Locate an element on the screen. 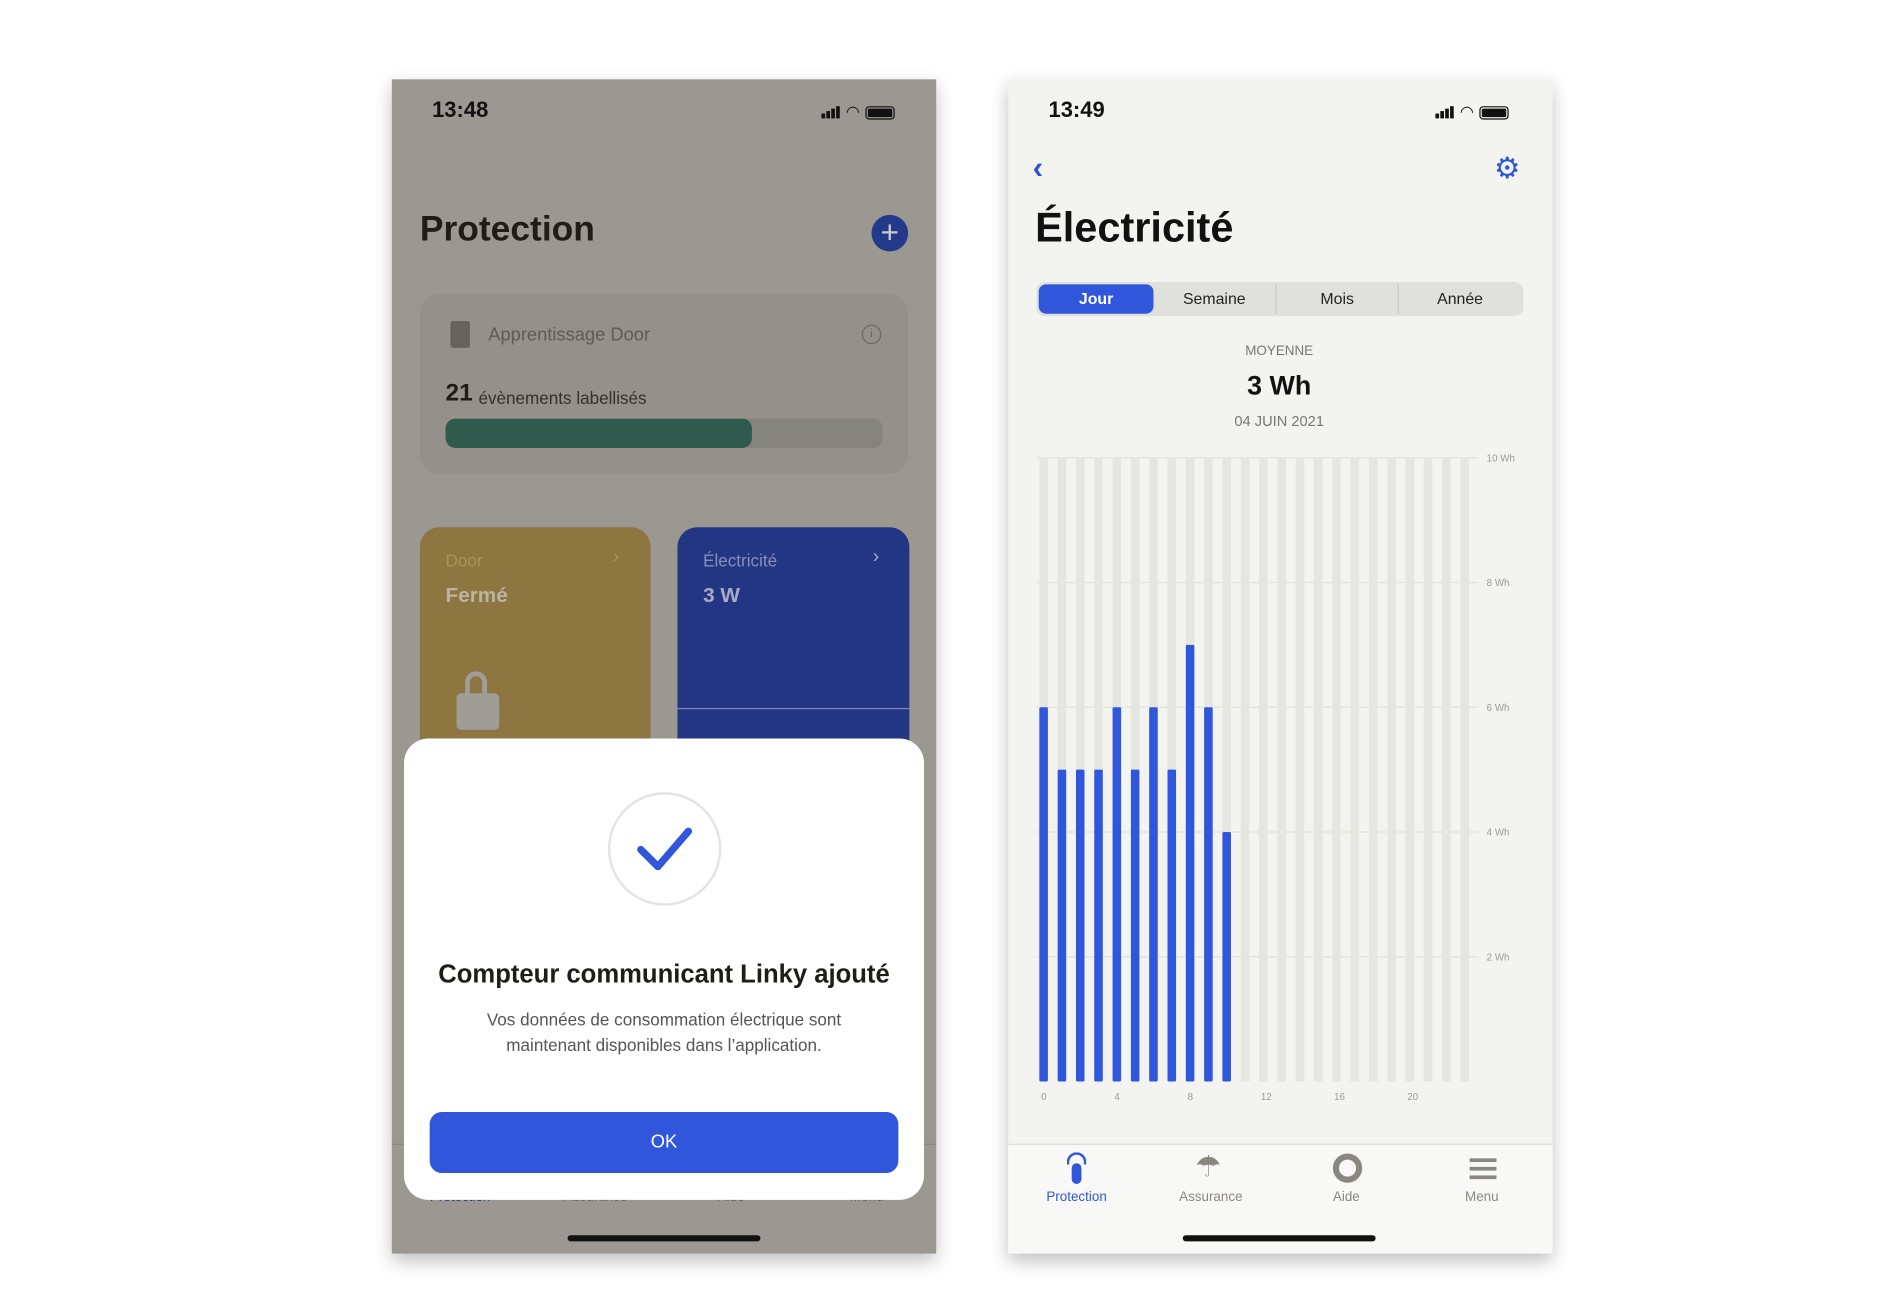  tile-door-value: Fermé is located at coordinates (476, 595).